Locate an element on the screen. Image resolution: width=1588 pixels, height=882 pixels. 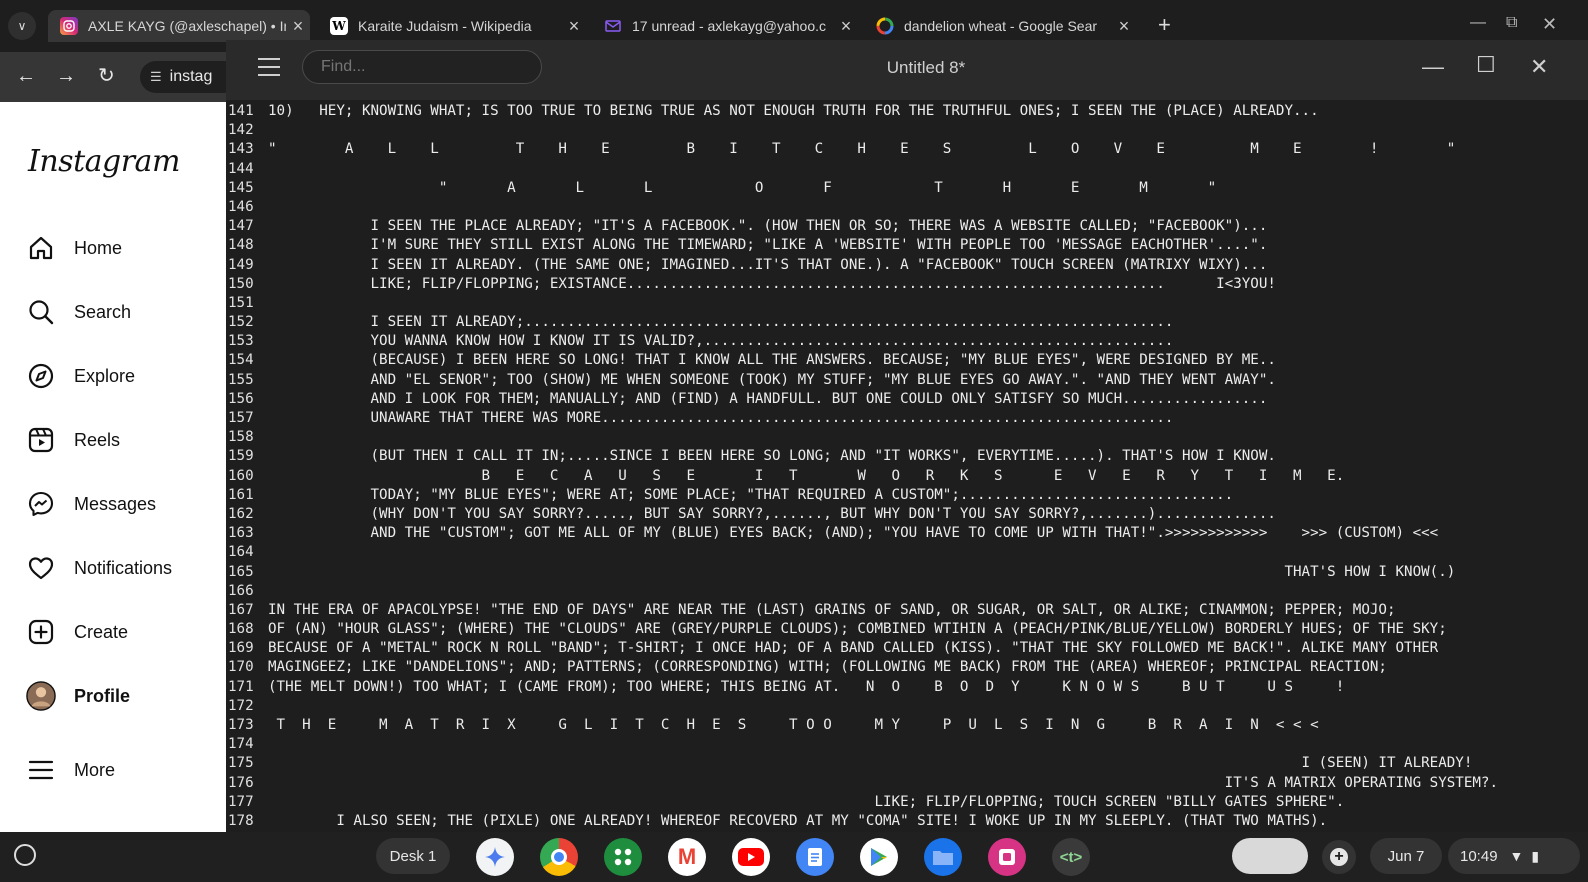
home-icon is located at coordinates (41, 248).